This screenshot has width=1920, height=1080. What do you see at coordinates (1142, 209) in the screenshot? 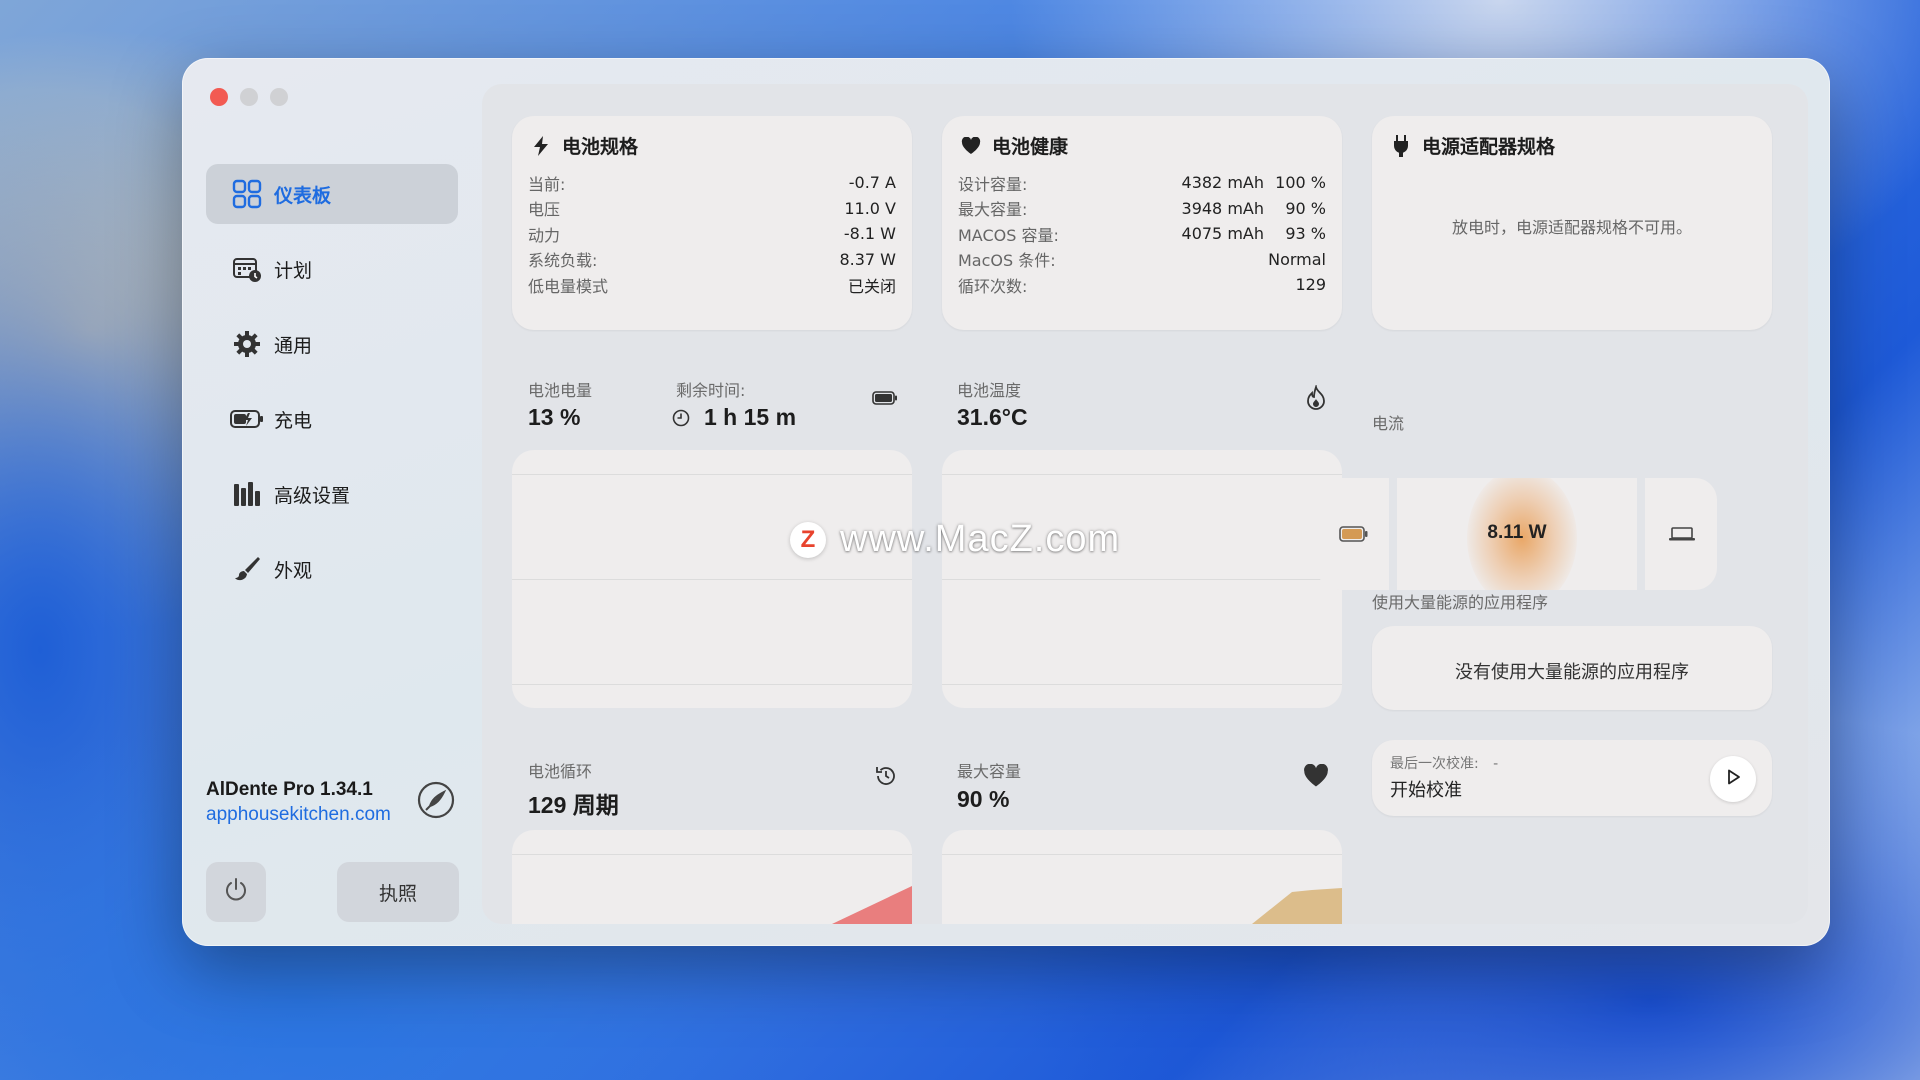
I see `health-row: 最大容量: 3948 mAh 90 %` at bounding box center [1142, 209].